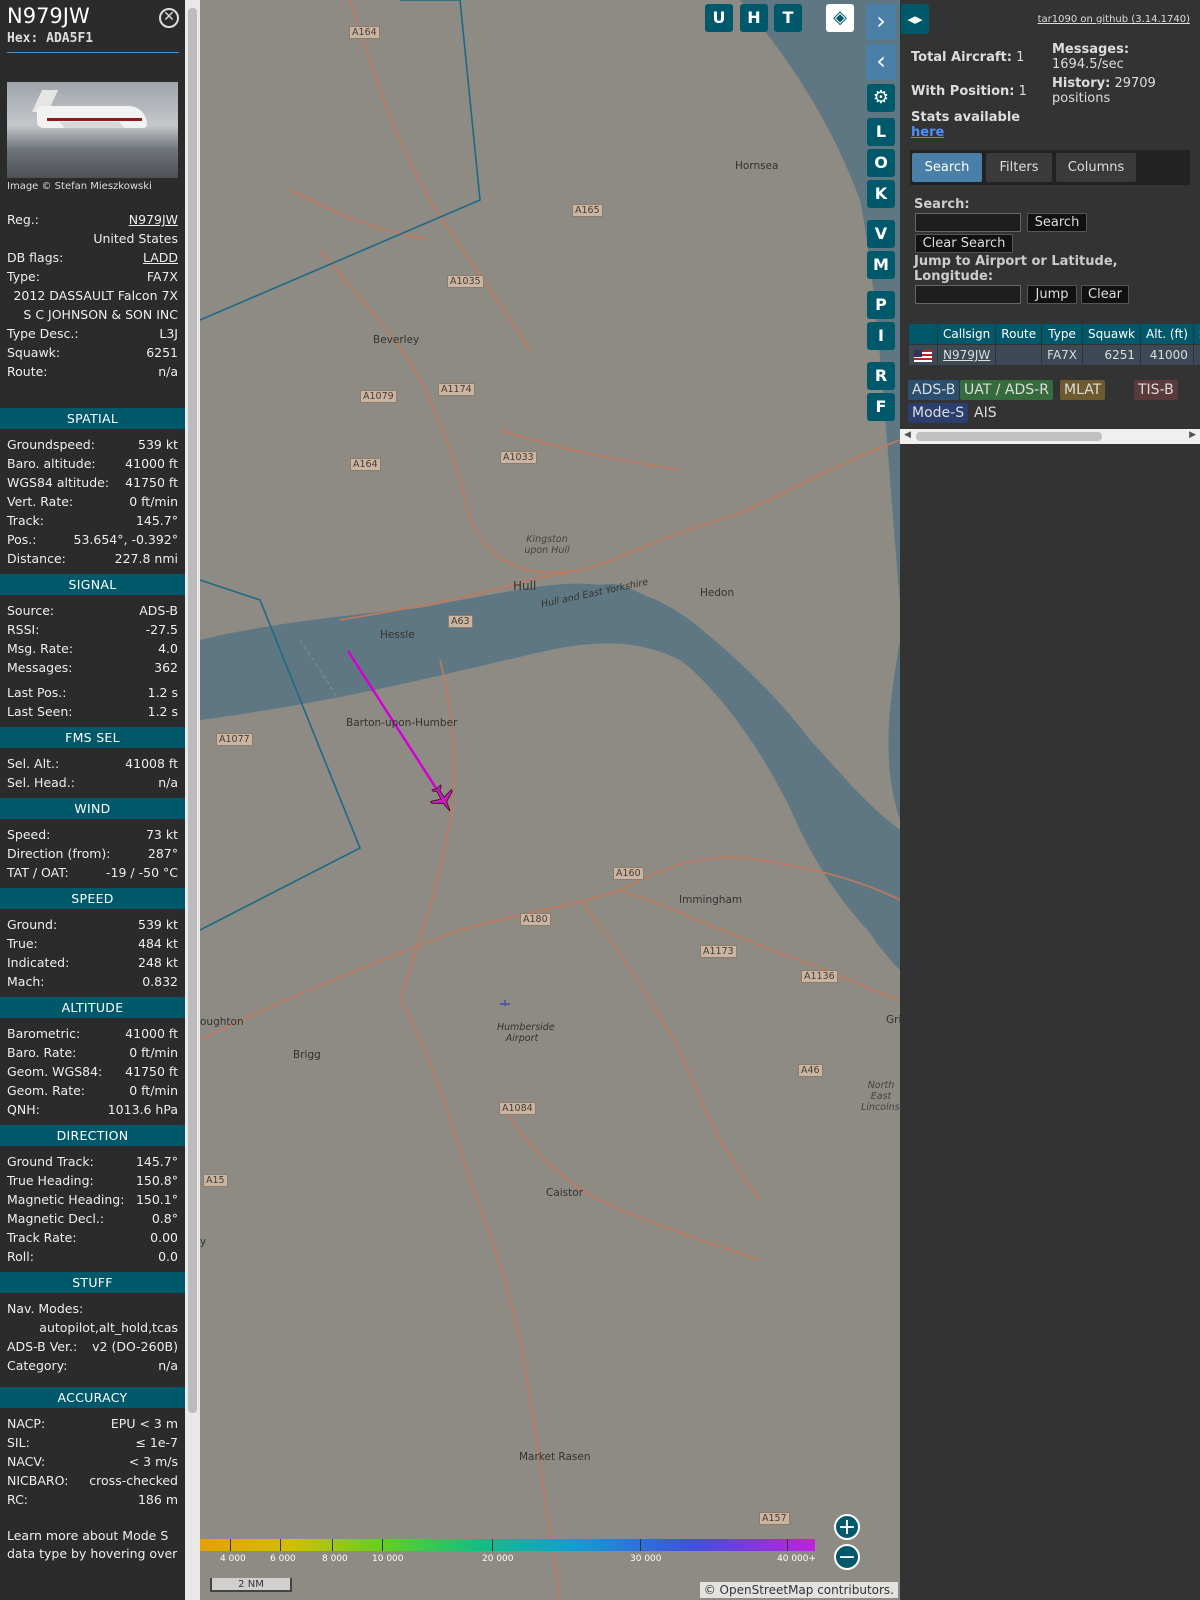 This screenshot has width=1200, height=1600. Describe the element at coordinates (1105, 294) in the screenshot. I see `clear-button: Clear` at that location.